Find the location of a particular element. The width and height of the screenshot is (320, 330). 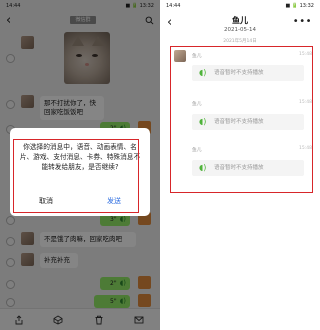

status-bar: 14:44 ■ 🔋 13:32 is located at coordinates (240, 6).